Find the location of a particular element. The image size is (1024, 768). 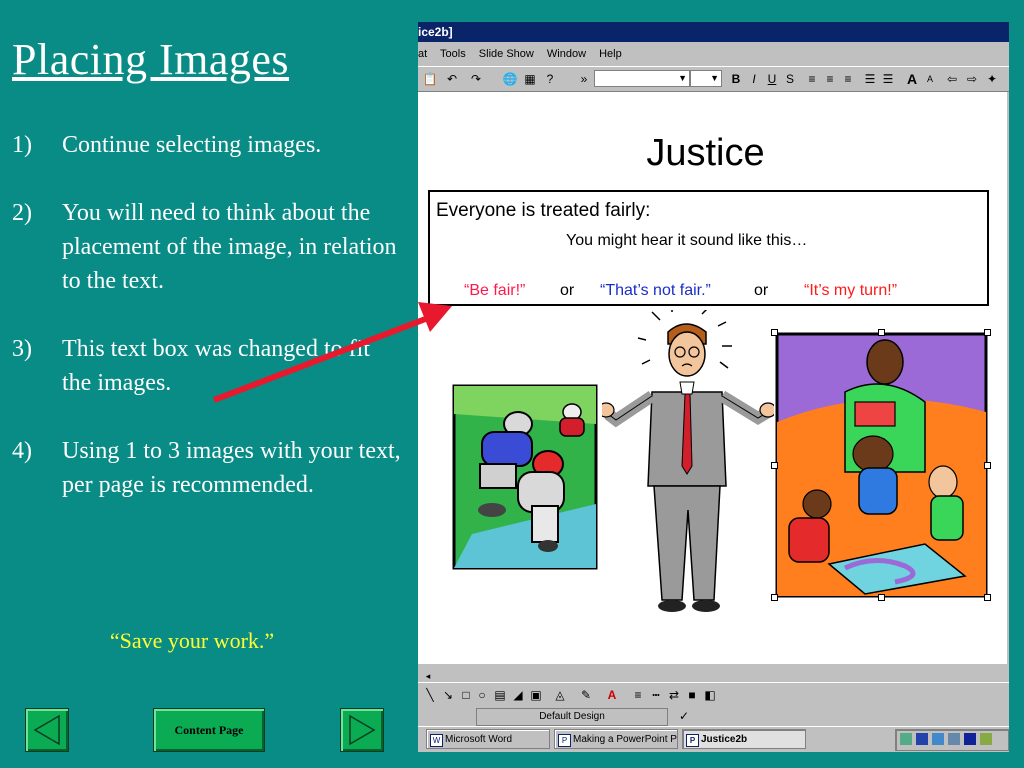

presenter-man-clipart is located at coordinates (688, 465).